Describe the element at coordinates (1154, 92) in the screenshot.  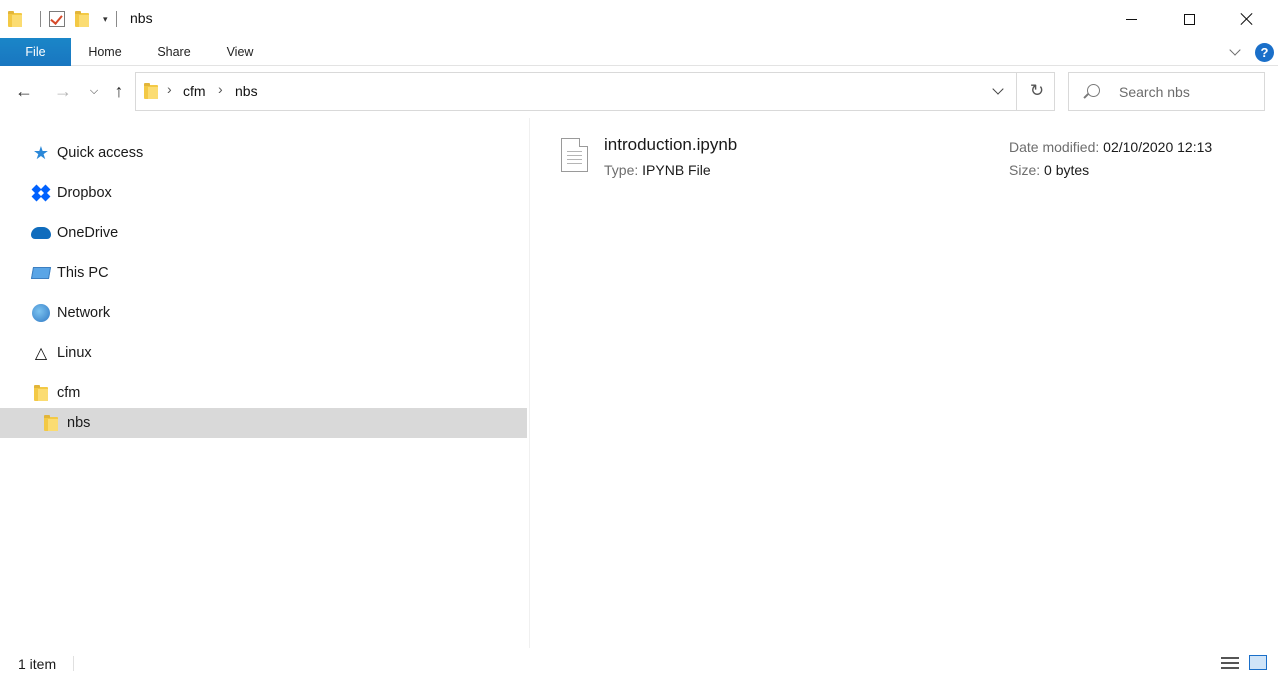
I see `search-placeholder: Search nbs` at that location.